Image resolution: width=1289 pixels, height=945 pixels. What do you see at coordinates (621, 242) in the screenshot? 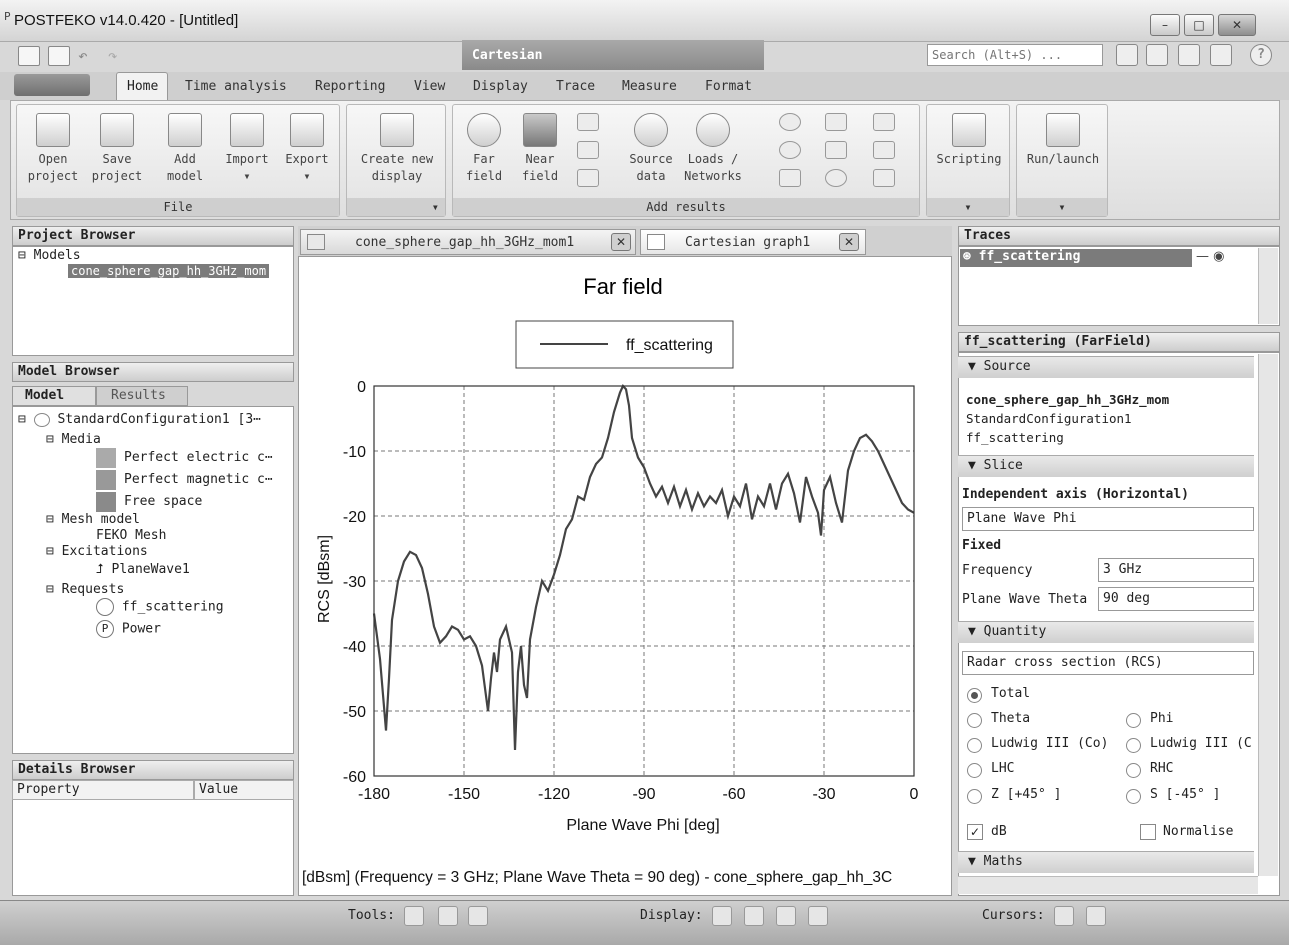
I see `close-tab-model-icon: ✕` at bounding box center [621, 242].